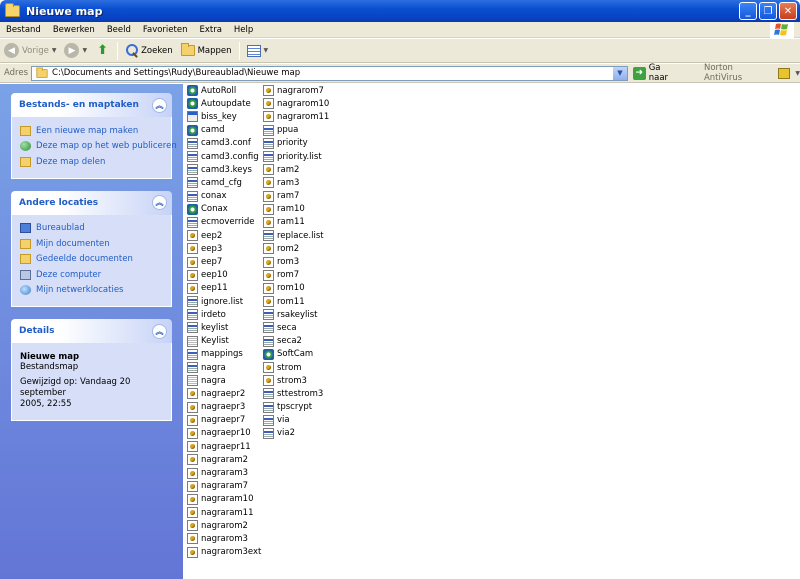 The width and height of the screenshot is (800, 579). I want to click on file-item: seca2, so click(296, 341).